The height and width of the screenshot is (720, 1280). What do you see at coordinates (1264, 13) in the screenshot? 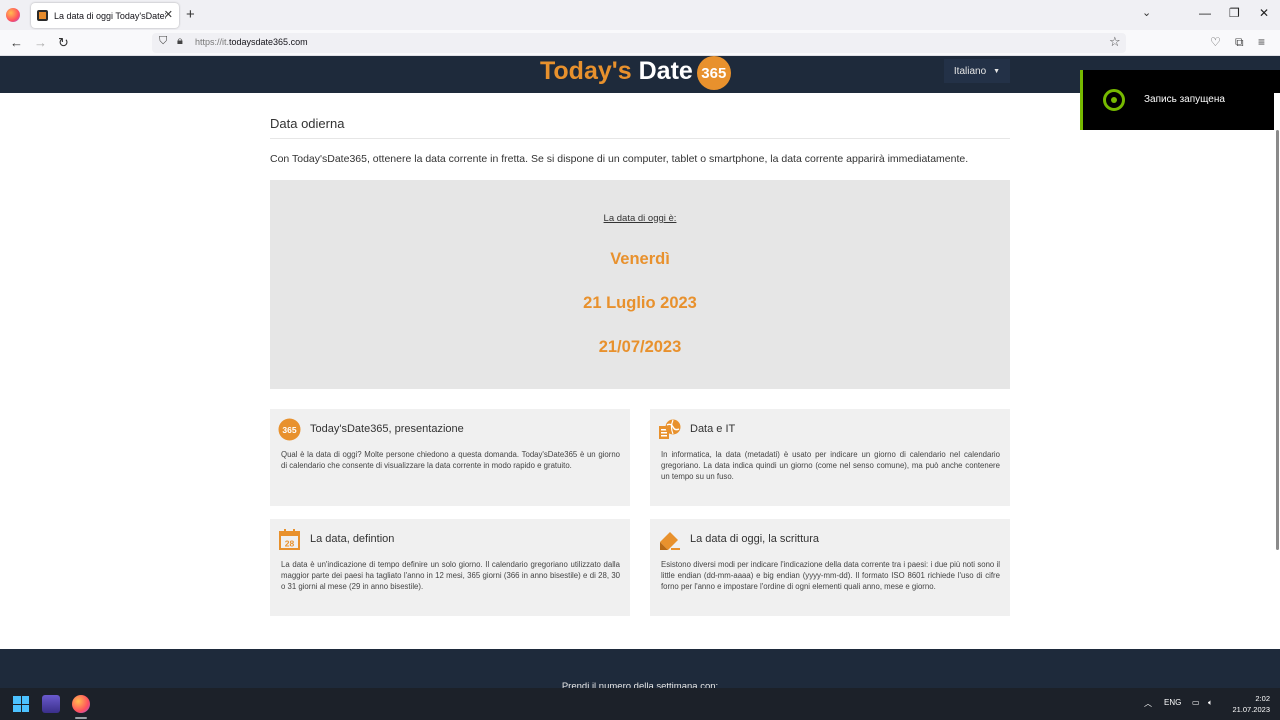
I see `close-window-icon: ✕` at bounding box center [1264, 13].